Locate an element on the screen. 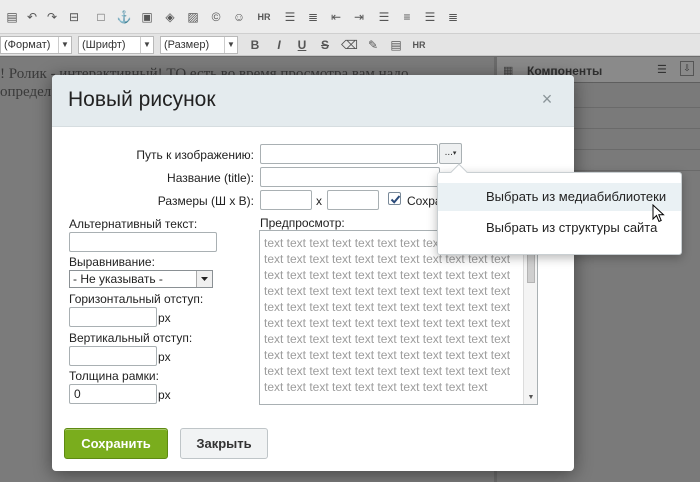  path-label: Путь к изображению: is located at coordinates (195, 155).